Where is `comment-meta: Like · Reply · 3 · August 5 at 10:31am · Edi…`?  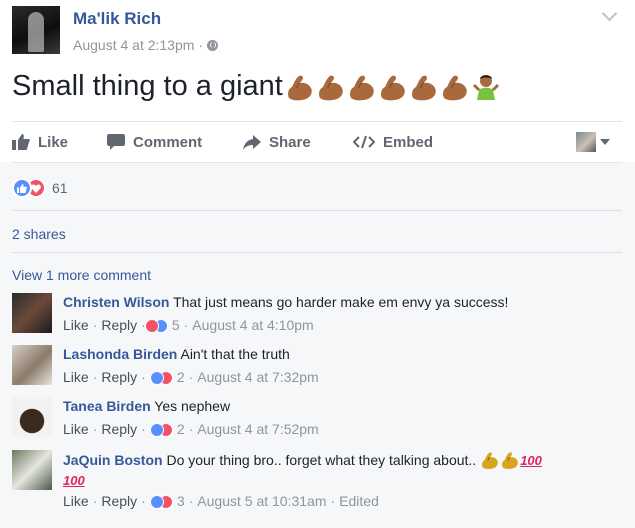
comment-meta: Like · Reply · 3 · August 5 at 10:31am · Edi… is located at coordinates (221, 501).